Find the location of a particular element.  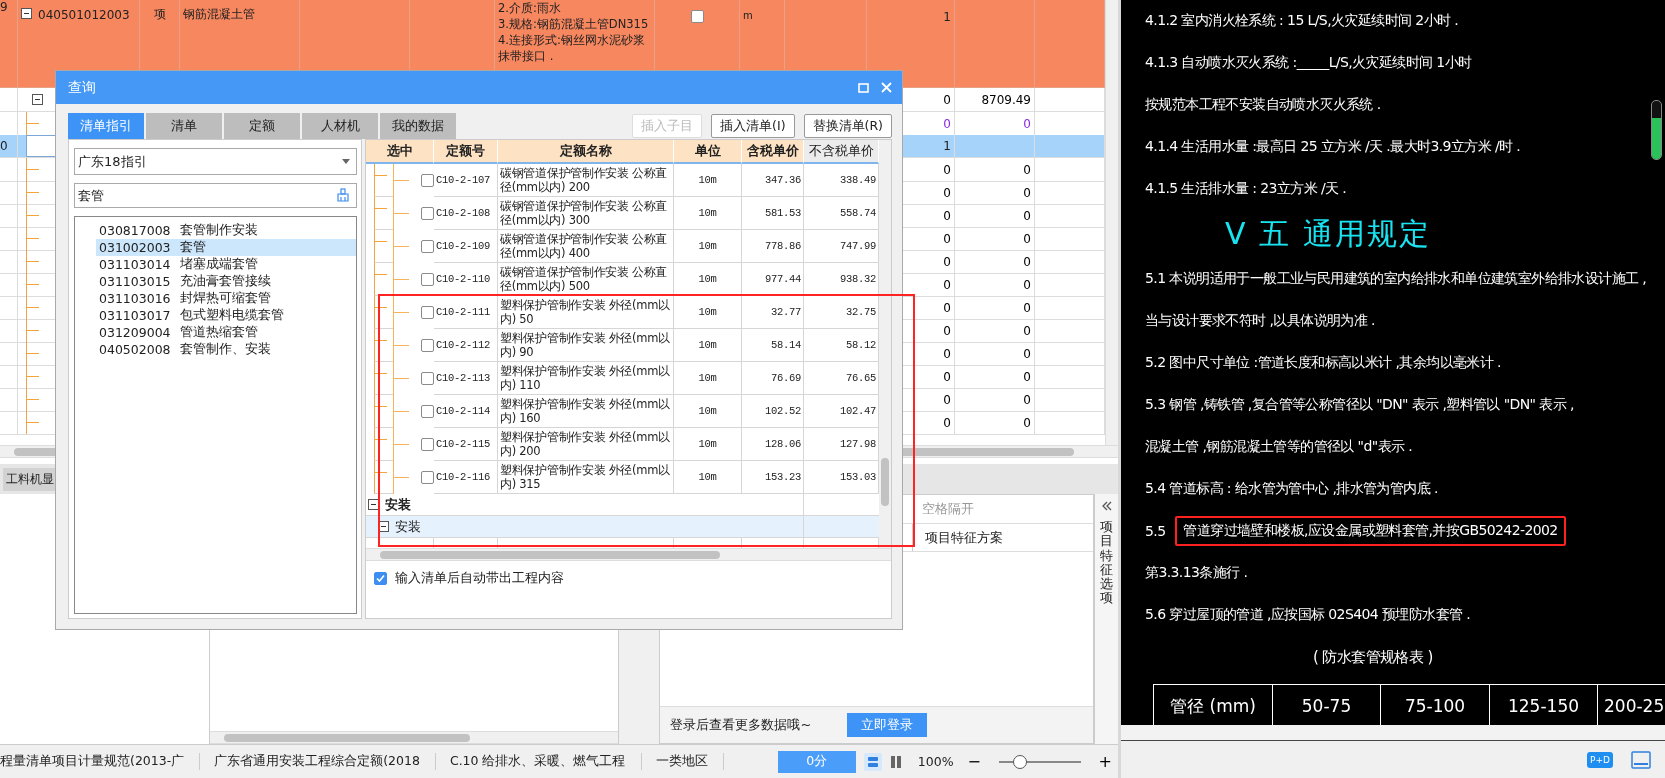

list-item: 031209004 管道热缩套管 is located at coordinates (226, 332).